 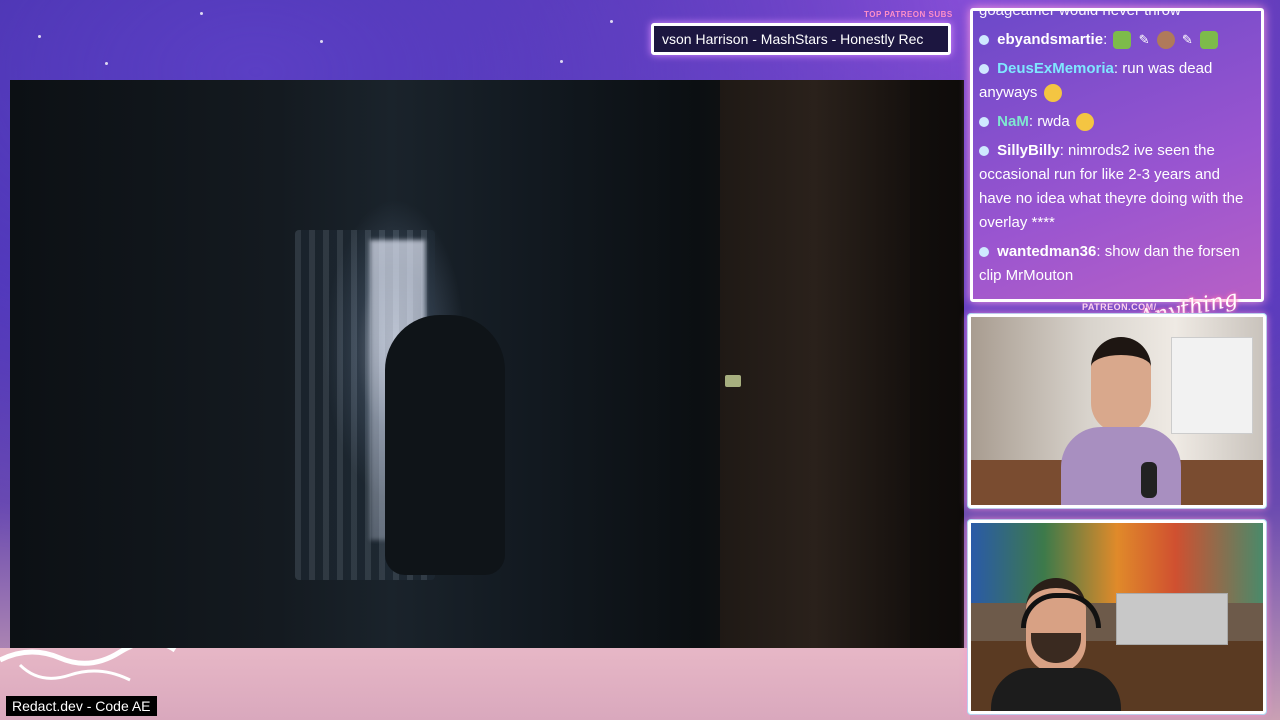 What do you see at coordinates (88, 661) in the screenshot?
I see `floor-crack-decoration` at bounding box center [88, 661].